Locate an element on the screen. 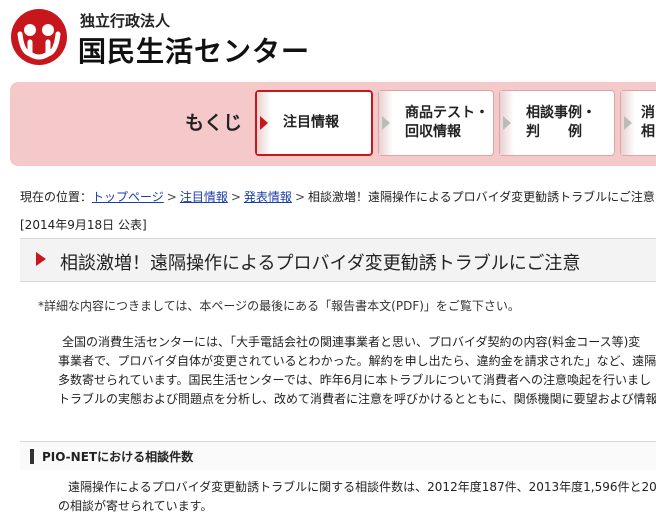  page-title: 相談激増！遠隔操作によるプロバイダ変更勧誘トラブルにご注意 is located at coordinates (320, 263).